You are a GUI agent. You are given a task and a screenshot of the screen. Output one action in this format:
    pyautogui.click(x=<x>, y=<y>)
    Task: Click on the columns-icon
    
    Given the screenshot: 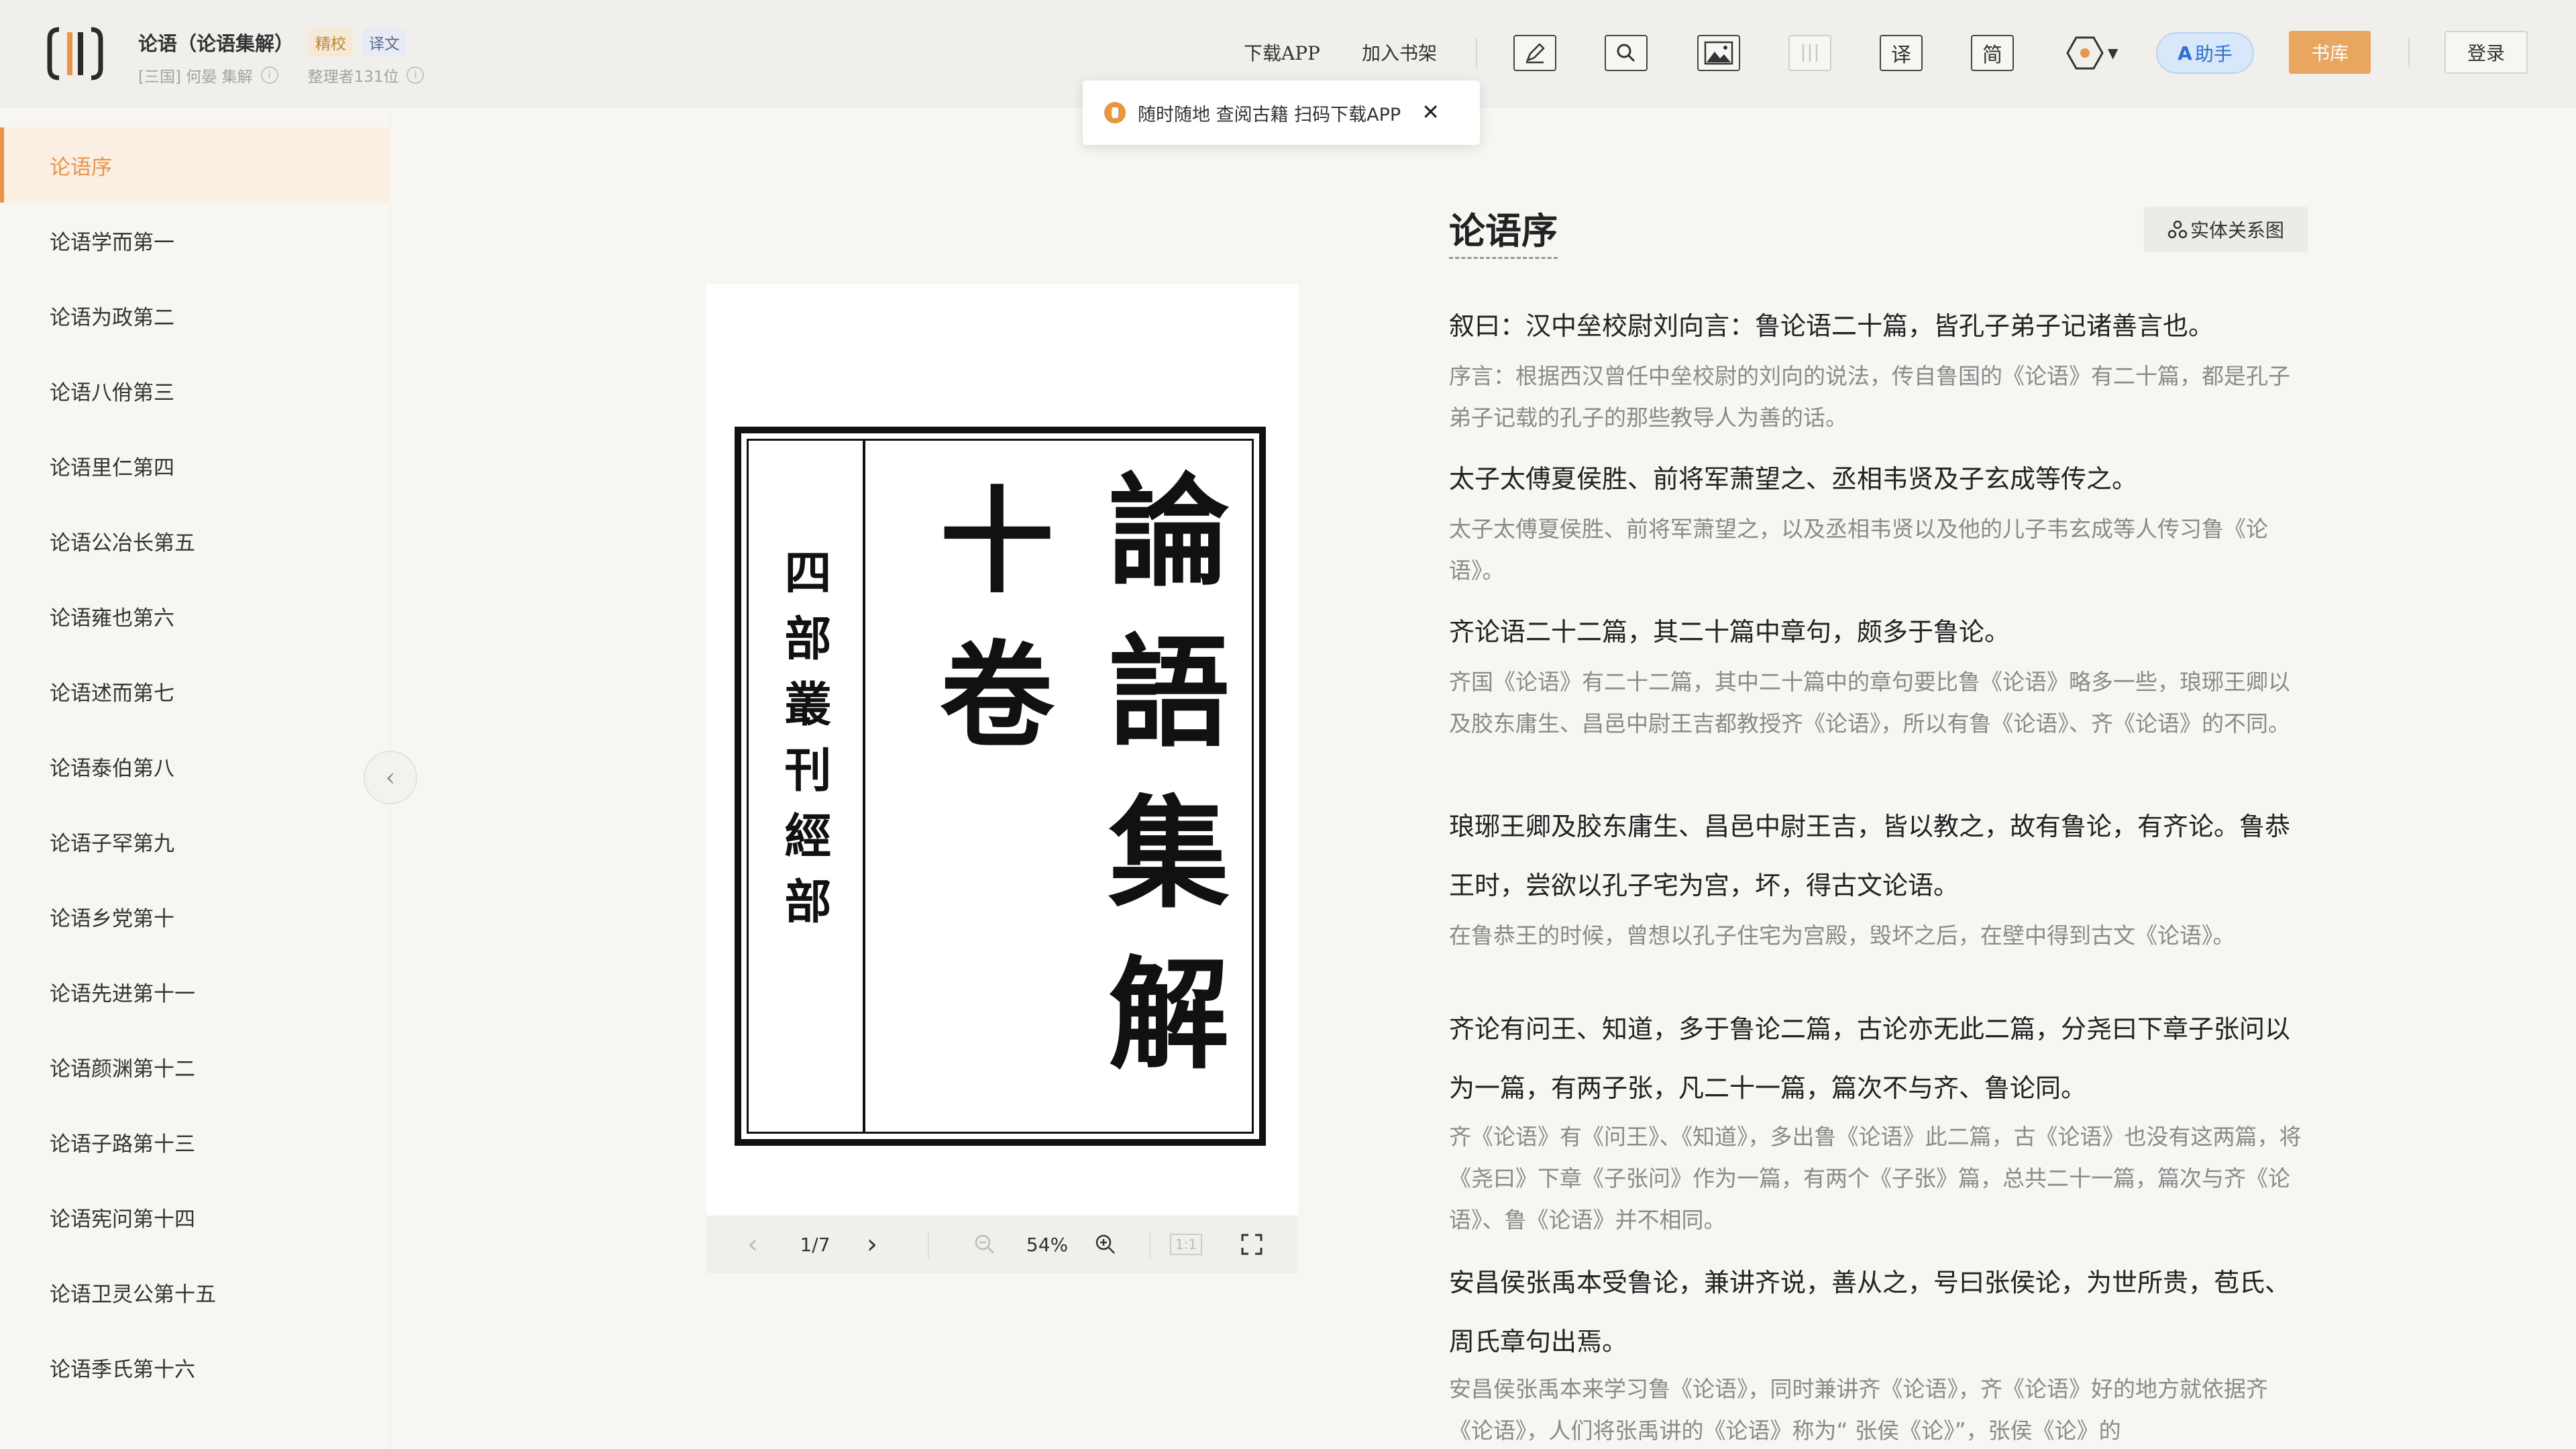 What is the action you would take?
    pyautogui.click(x=1810, y=53)
    